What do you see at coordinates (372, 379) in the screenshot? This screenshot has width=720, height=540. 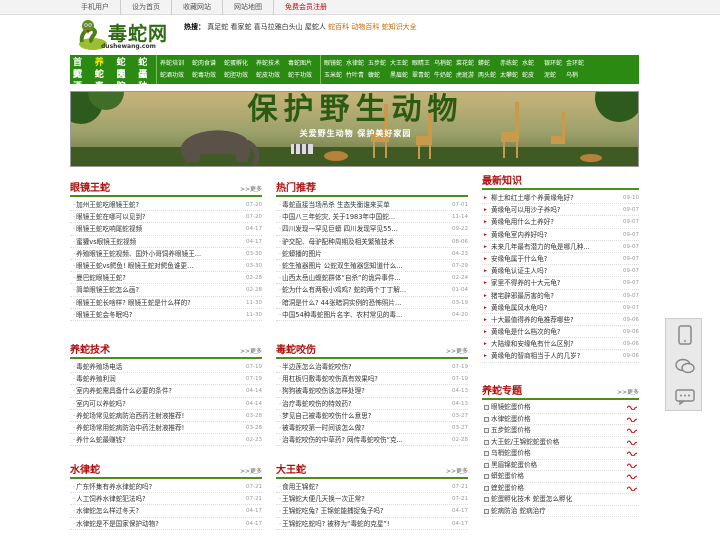 I see `list-item: ·用杠板归敷毒蛇咬伤真有效果吗? 07-19` at bounding box center [372, 379].